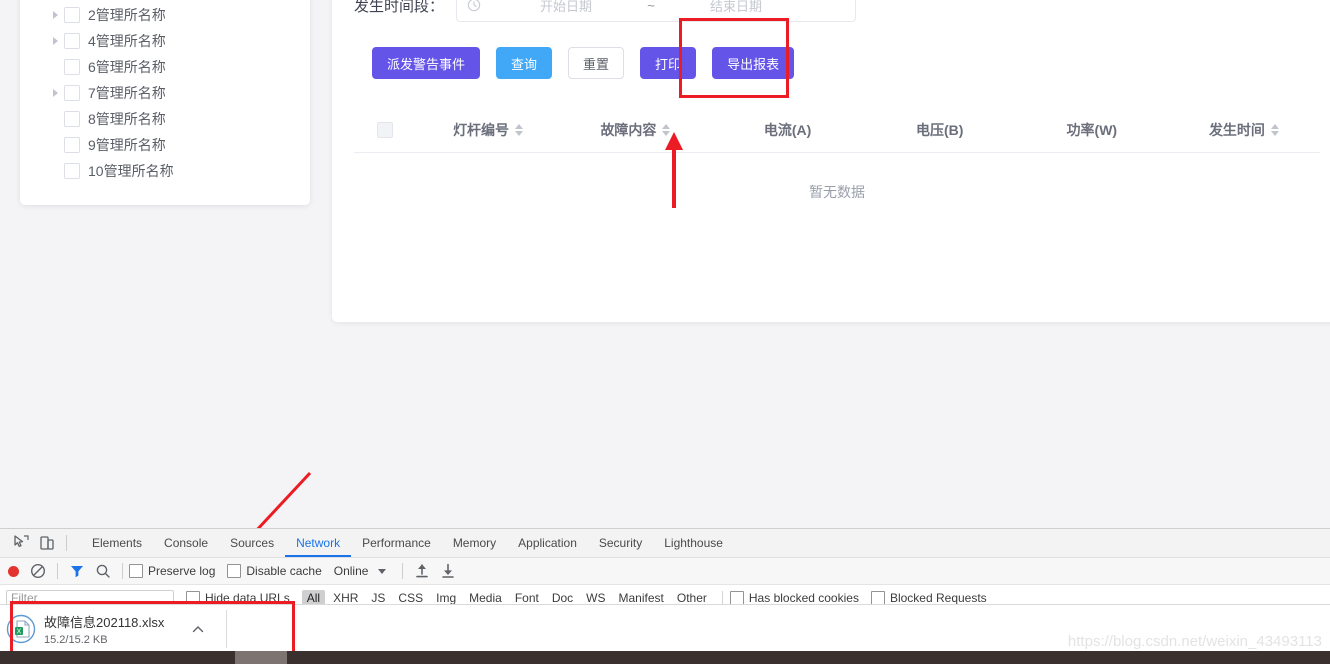 This screenshot has width=1330, height=664. I want to click on empty-state-text: 暂无数据, so click(837, 192).